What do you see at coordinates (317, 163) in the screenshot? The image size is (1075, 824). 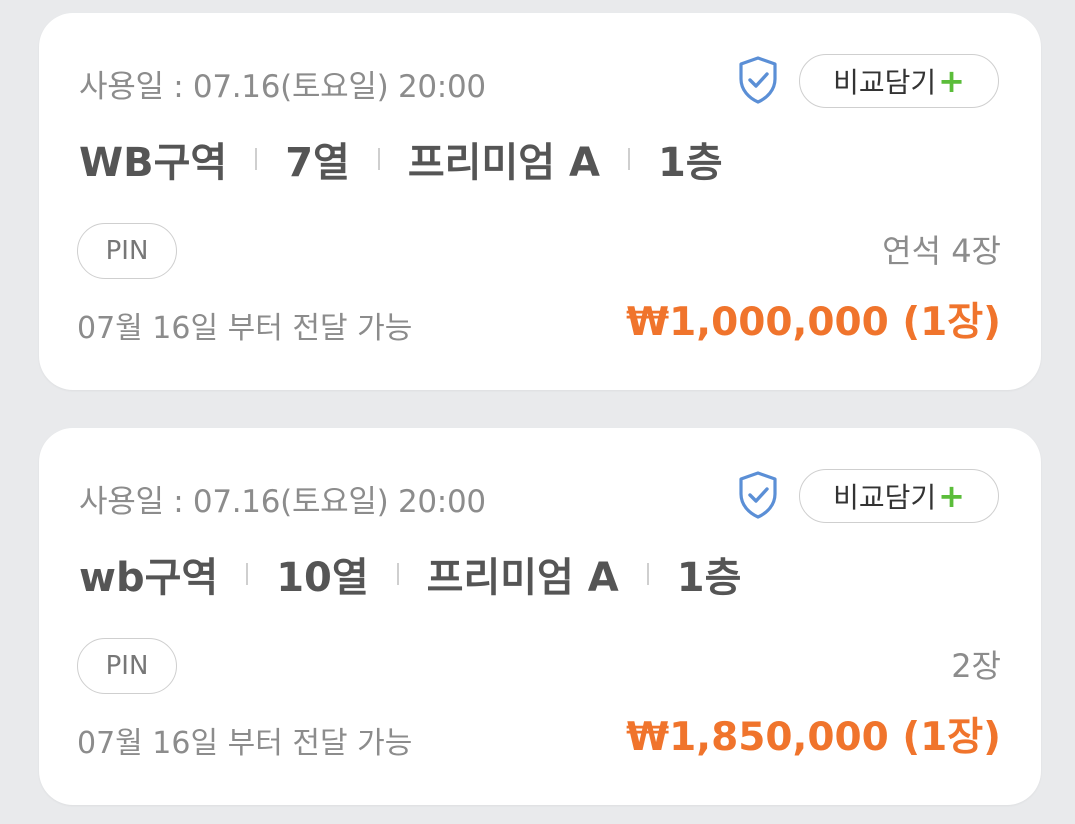 I see `seat-row-number: 7열` at bounding box center [317, 163].